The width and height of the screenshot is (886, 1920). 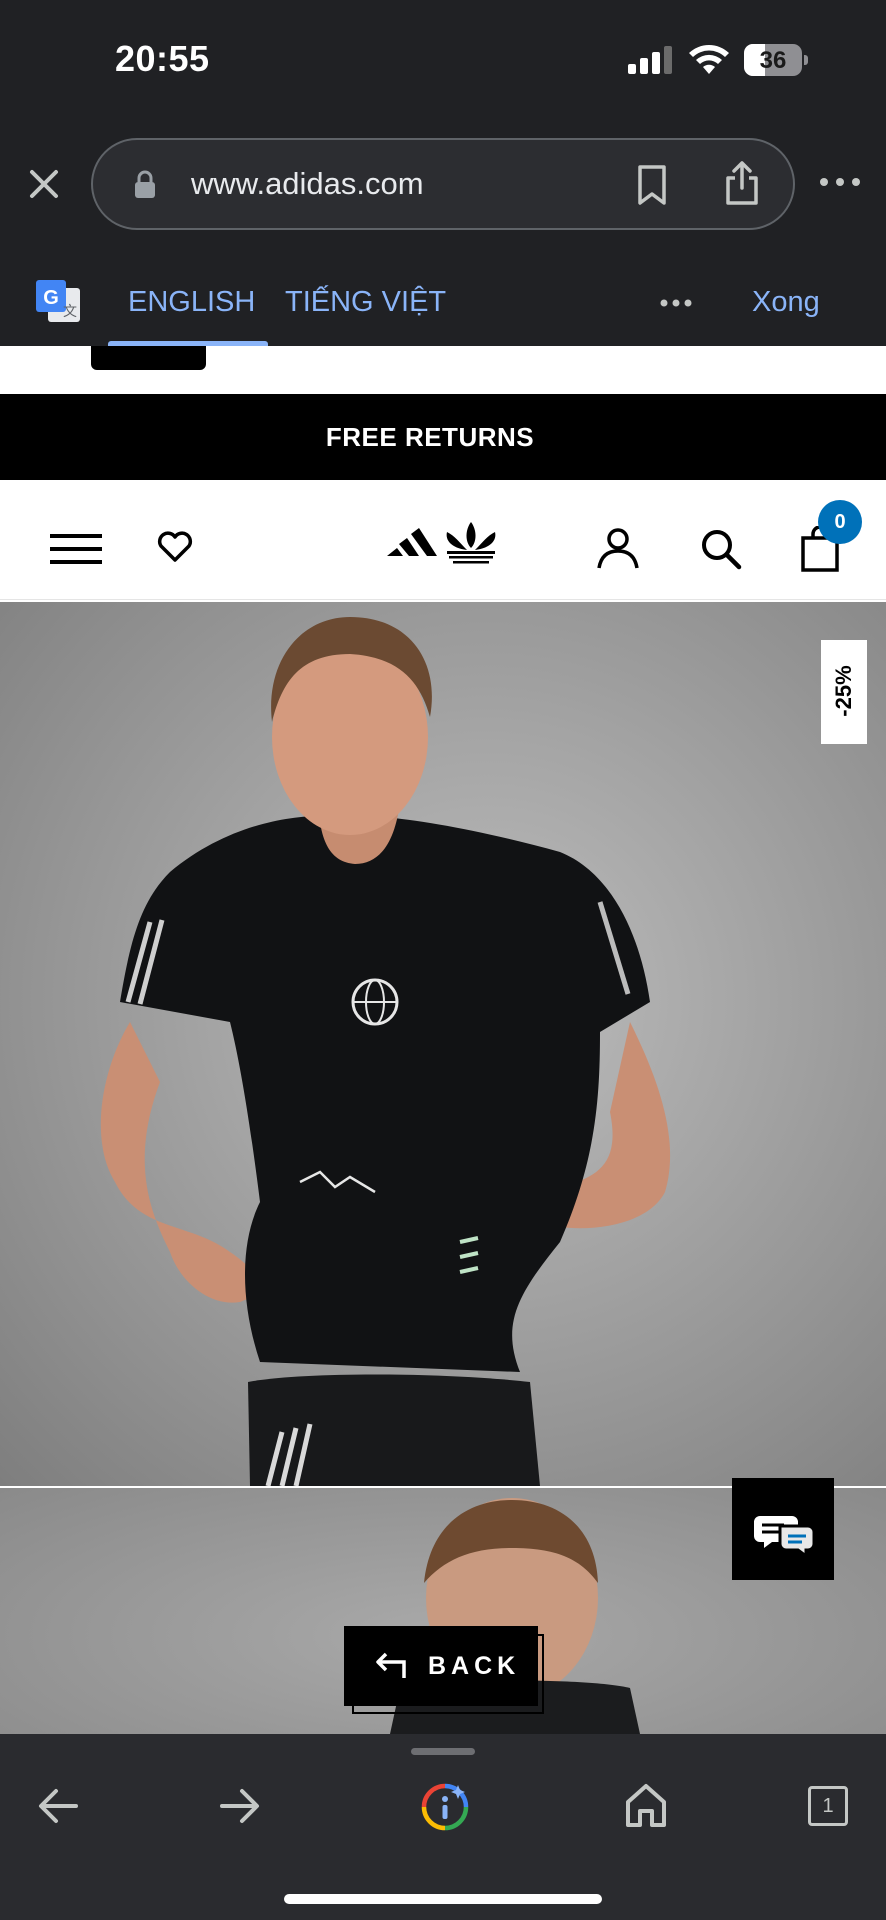 I want to click on translate-done-button: Xong, so click(x=786, y=302).